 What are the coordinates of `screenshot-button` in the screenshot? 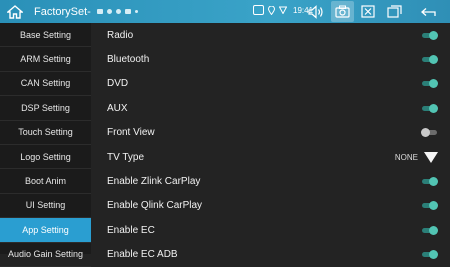 It's located at (342, 11).